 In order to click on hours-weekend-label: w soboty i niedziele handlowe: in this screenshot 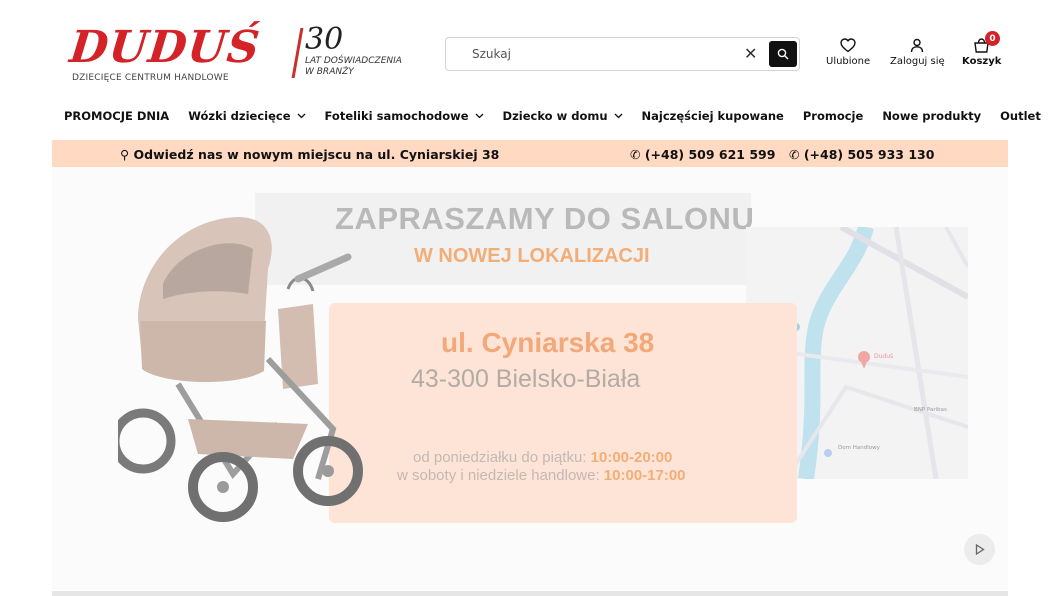, I will do `click(498, 475)`.